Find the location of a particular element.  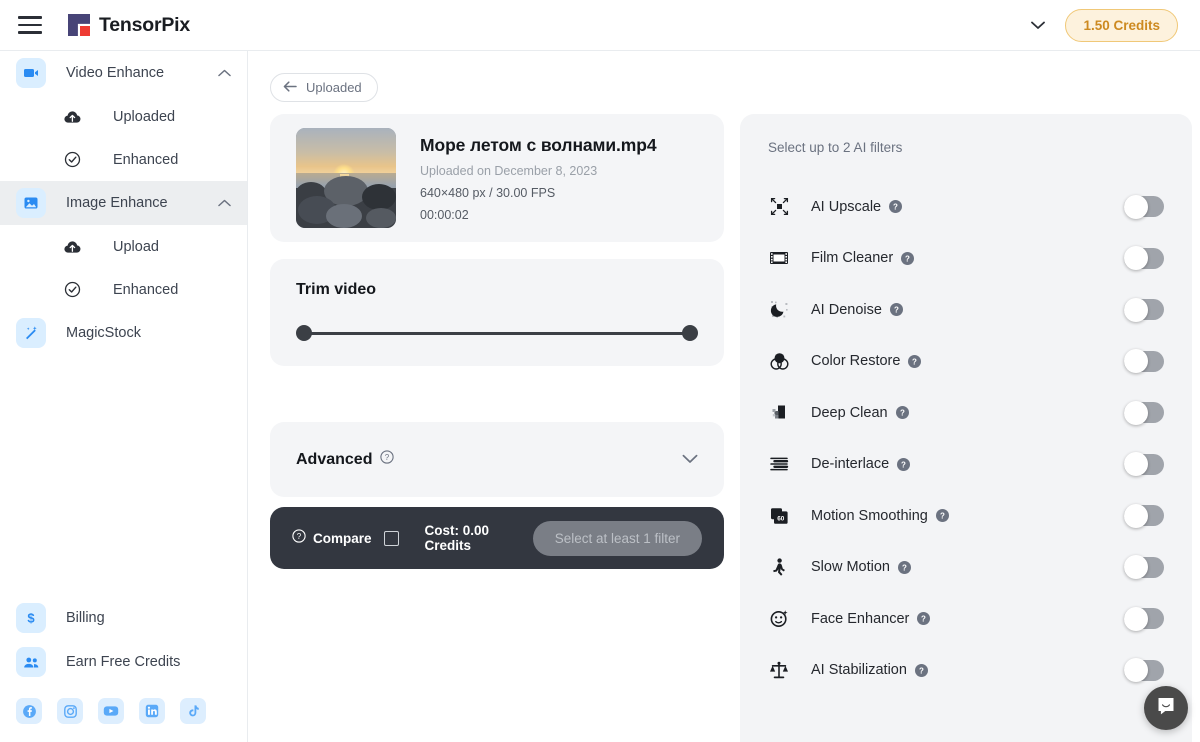

balance-scale-icon is located at coordinates (779, 670).